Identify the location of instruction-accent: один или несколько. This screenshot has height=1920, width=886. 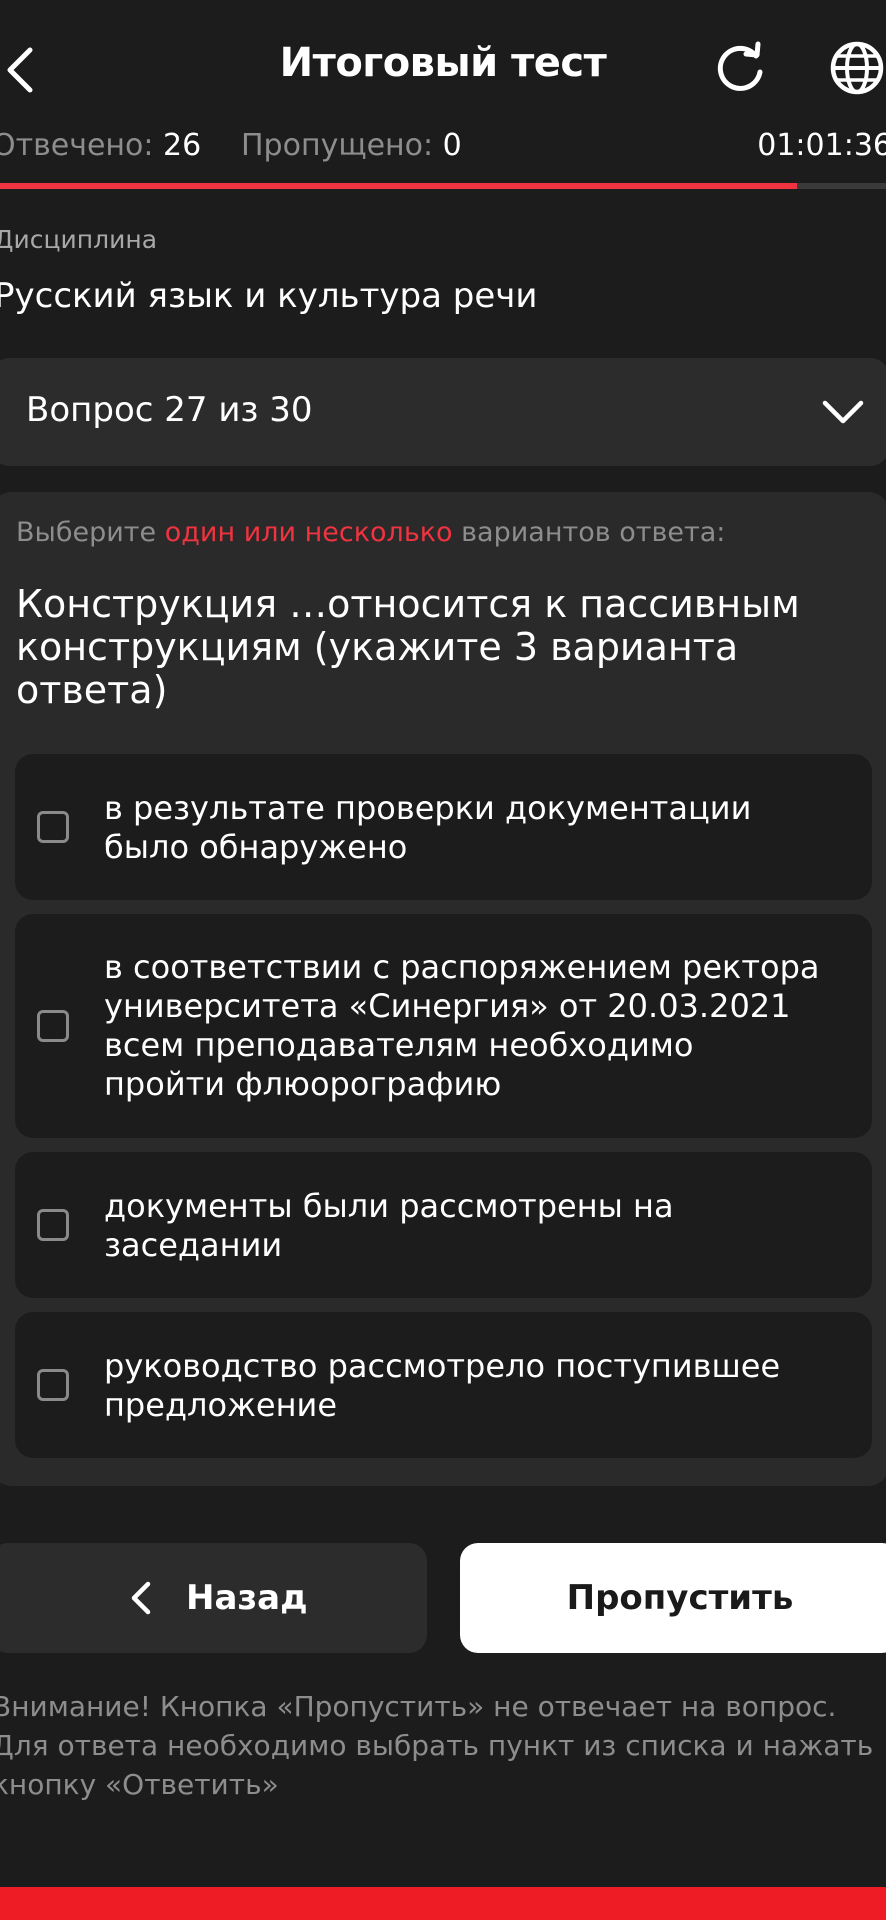
(308, 532).